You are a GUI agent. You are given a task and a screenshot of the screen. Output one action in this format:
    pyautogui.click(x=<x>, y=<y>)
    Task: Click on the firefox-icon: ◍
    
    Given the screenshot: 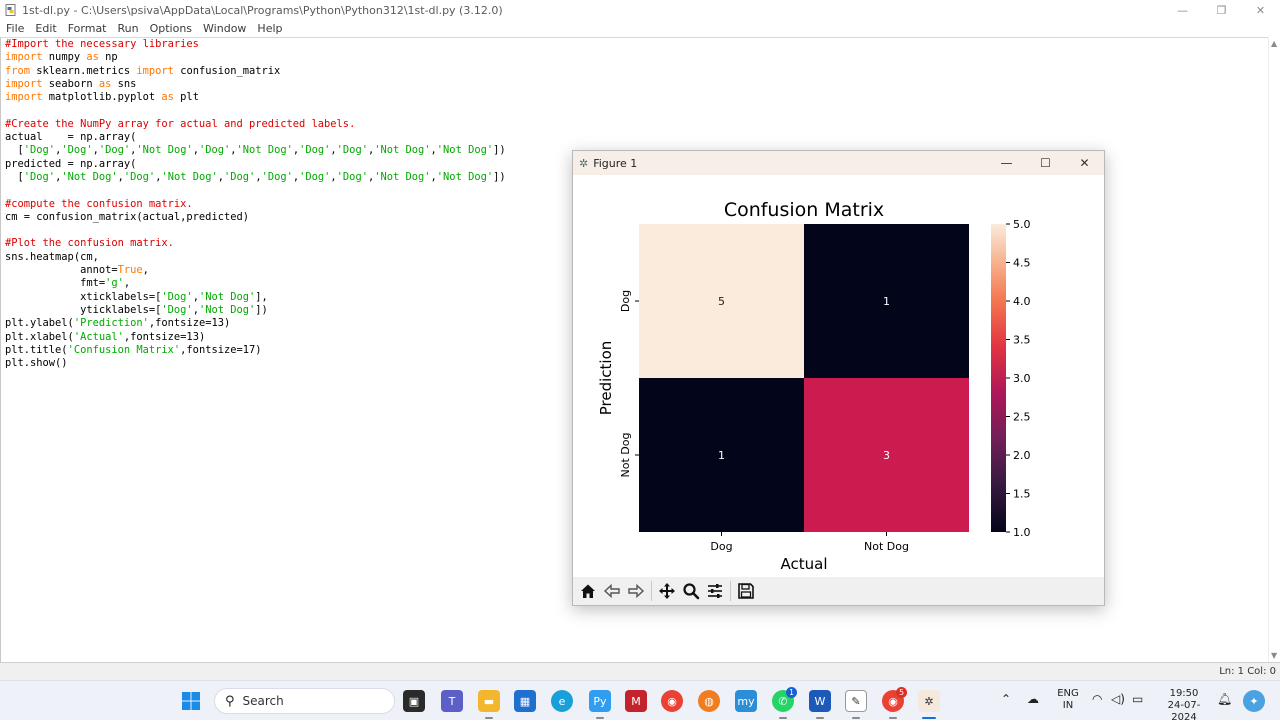 What is the action you would take?
    pyautogui.click(x=709, y=701)
    